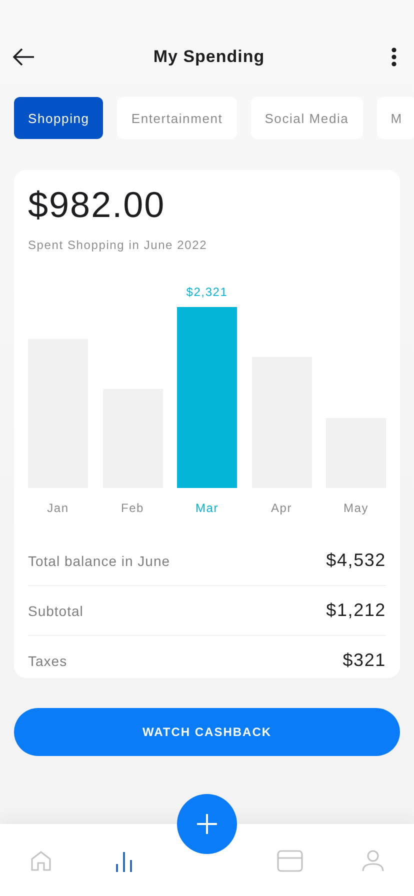 This screenshot has width=414, height=896. I want to click on total-label: Taxes, so click(48, 660).